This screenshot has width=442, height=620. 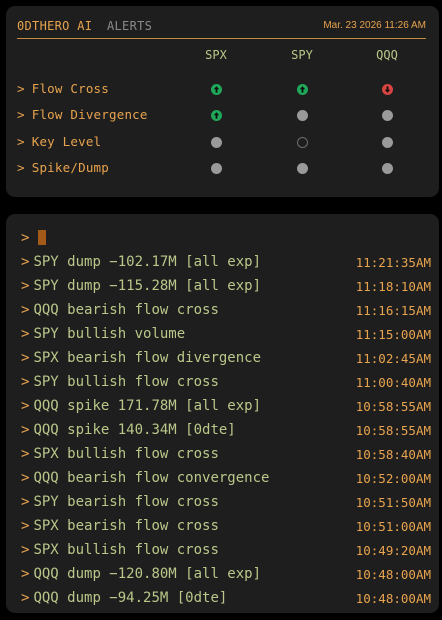 What do you see at coordinates (109, 334) in the screenshot?
I see `alert-message: SPY bullish volume` at bounding box center [109, 334].